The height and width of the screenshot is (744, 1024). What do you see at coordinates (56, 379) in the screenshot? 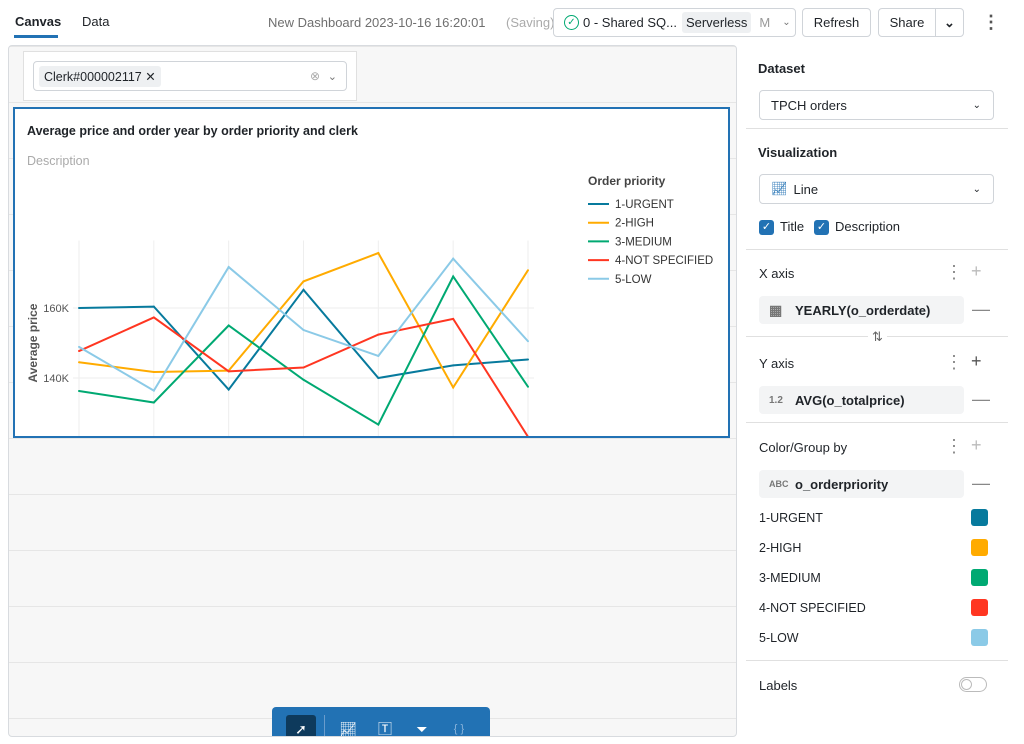
I see `y-tick-label: 140K` at bounding box center [56, 379].